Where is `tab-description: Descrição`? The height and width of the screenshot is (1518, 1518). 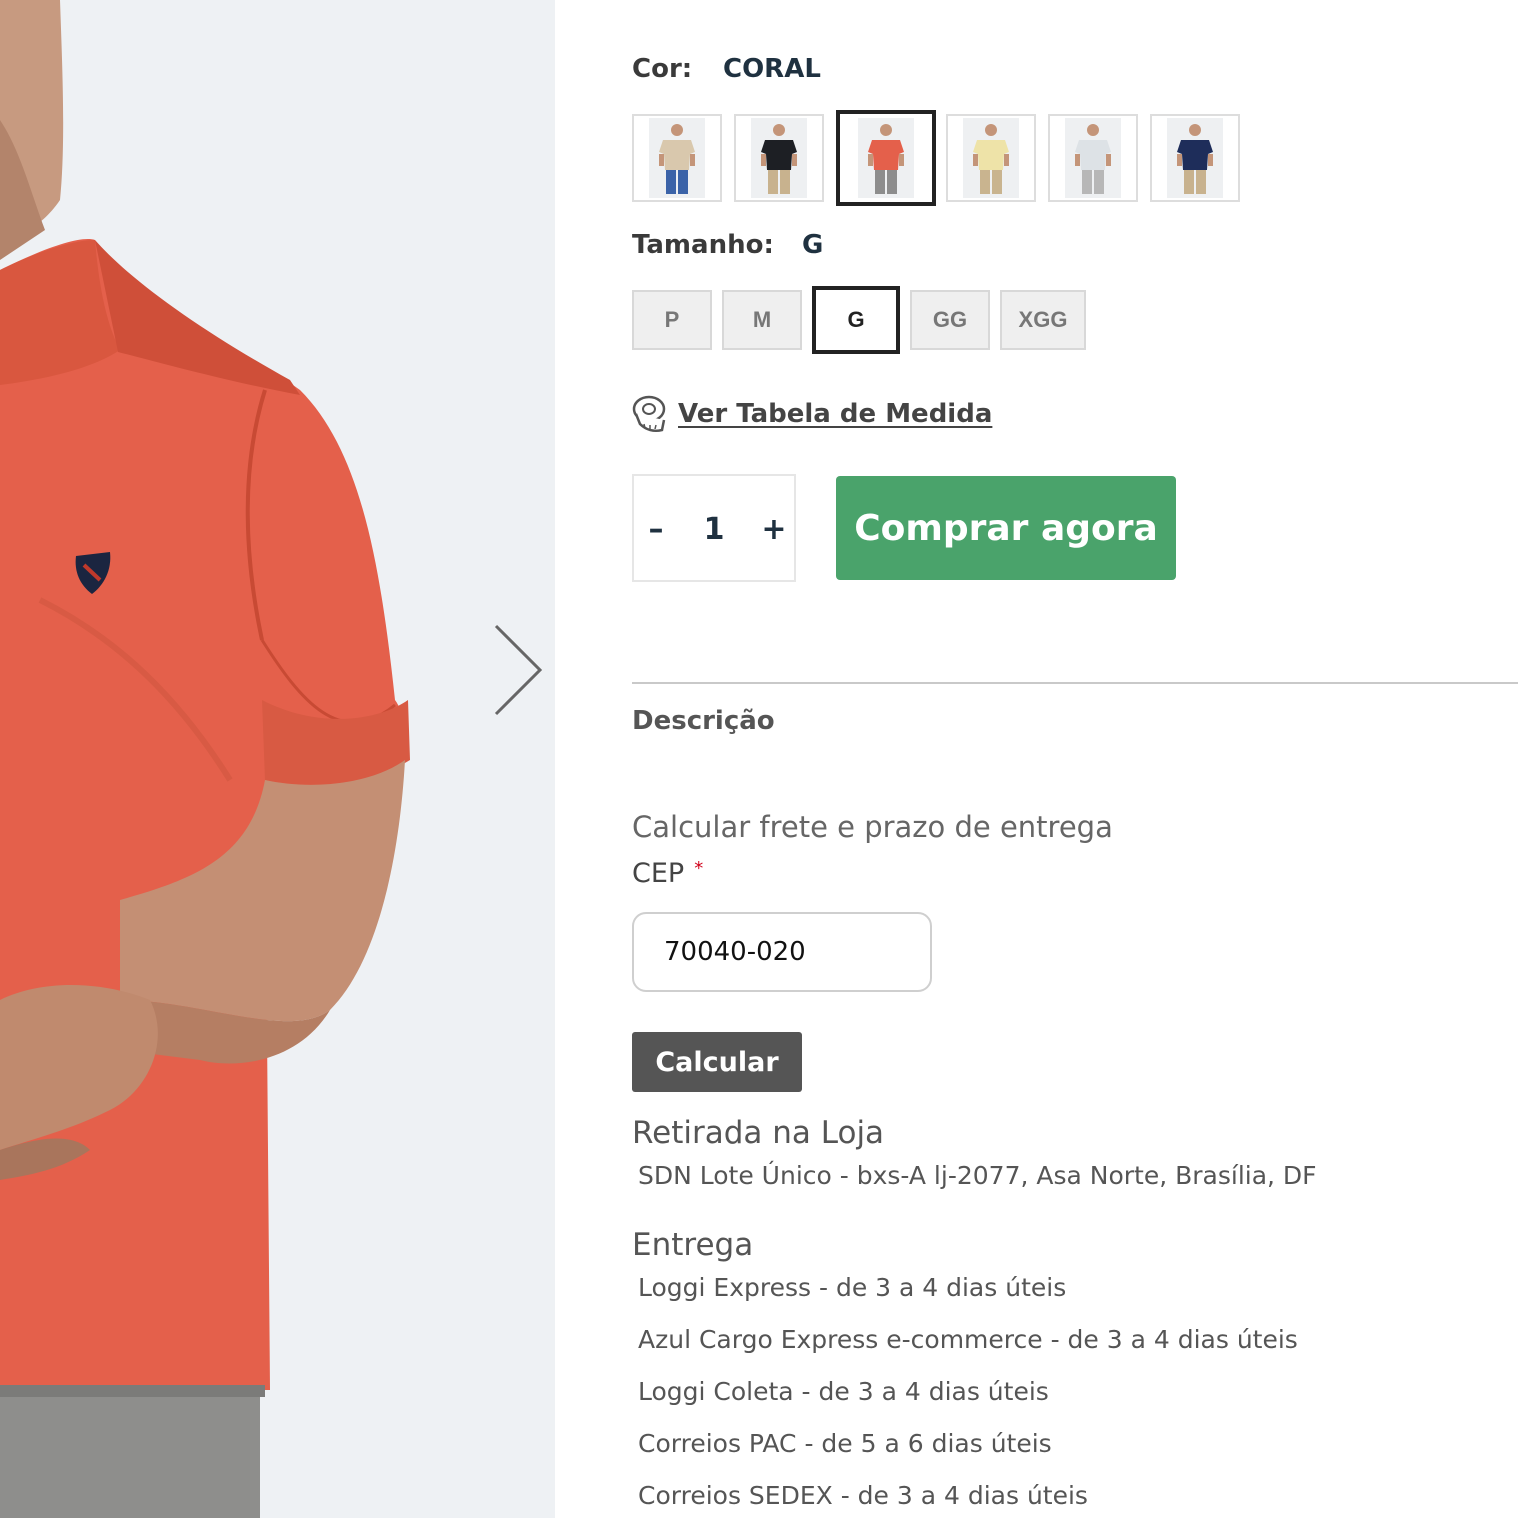
tab-description: Descrição is located at coordinates (703, 721).